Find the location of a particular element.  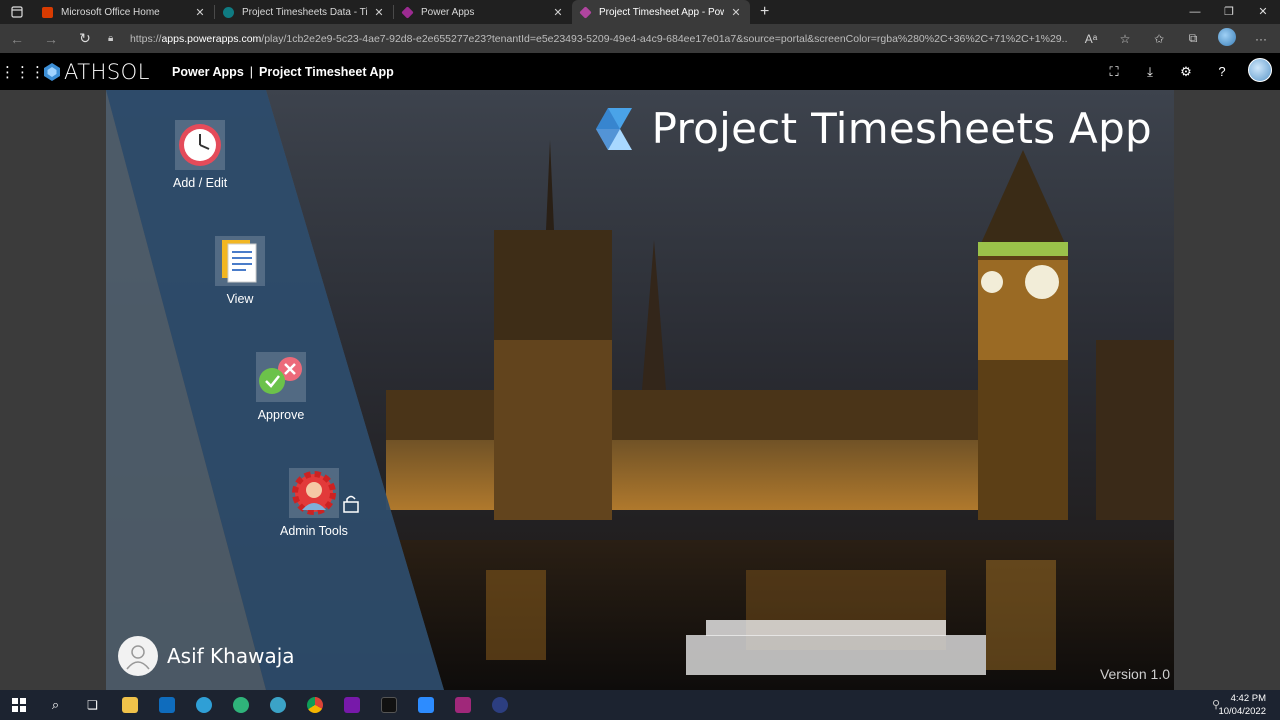

download-icon: ⤓ is located at coordinates (1150, 72).